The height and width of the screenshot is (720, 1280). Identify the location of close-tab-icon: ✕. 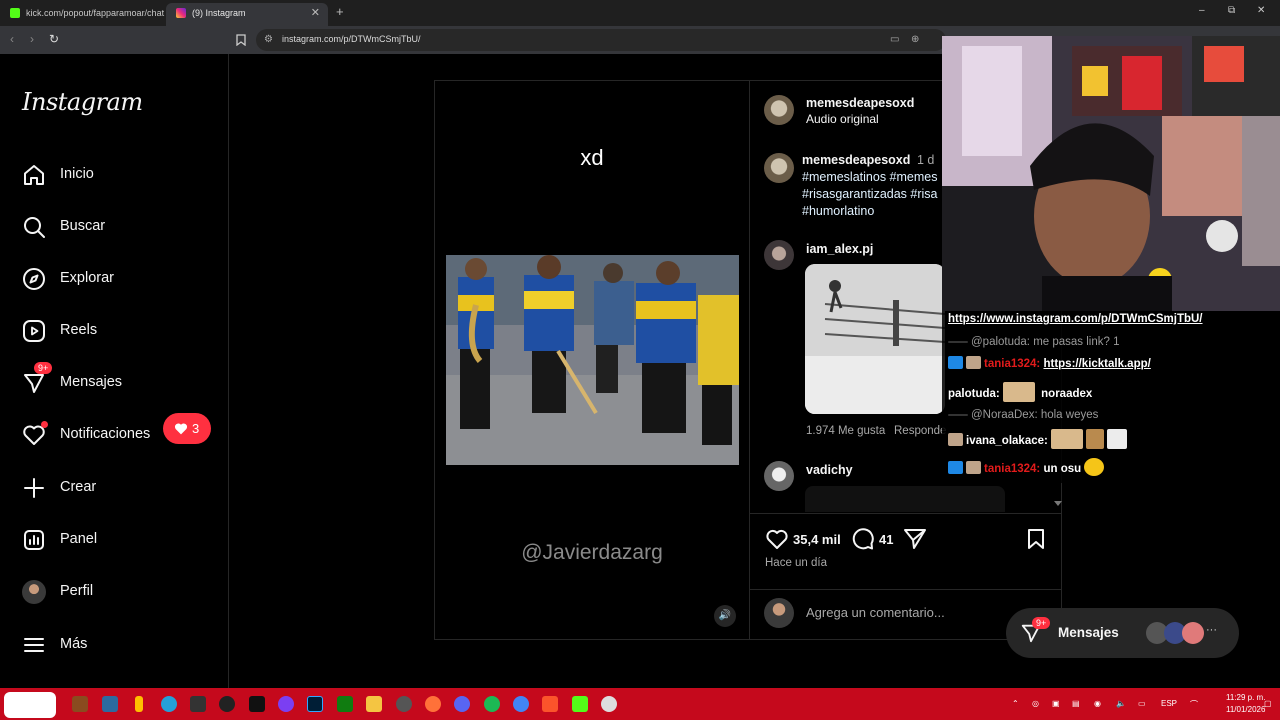
(315, 13).